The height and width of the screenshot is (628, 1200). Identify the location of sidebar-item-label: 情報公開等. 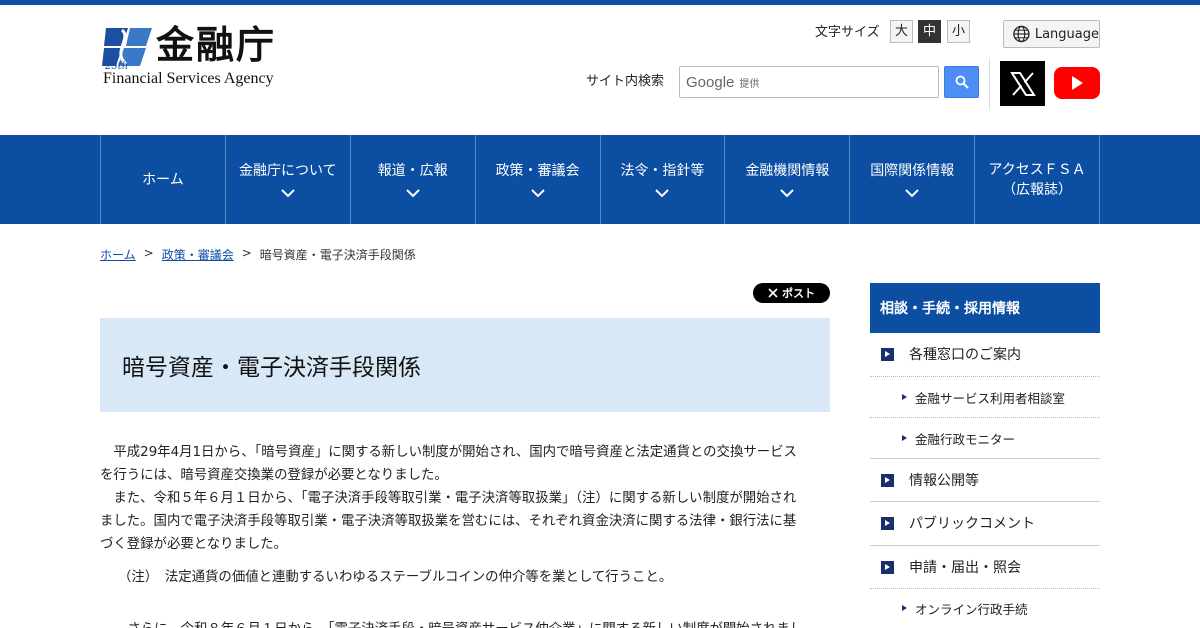
(944, 481).